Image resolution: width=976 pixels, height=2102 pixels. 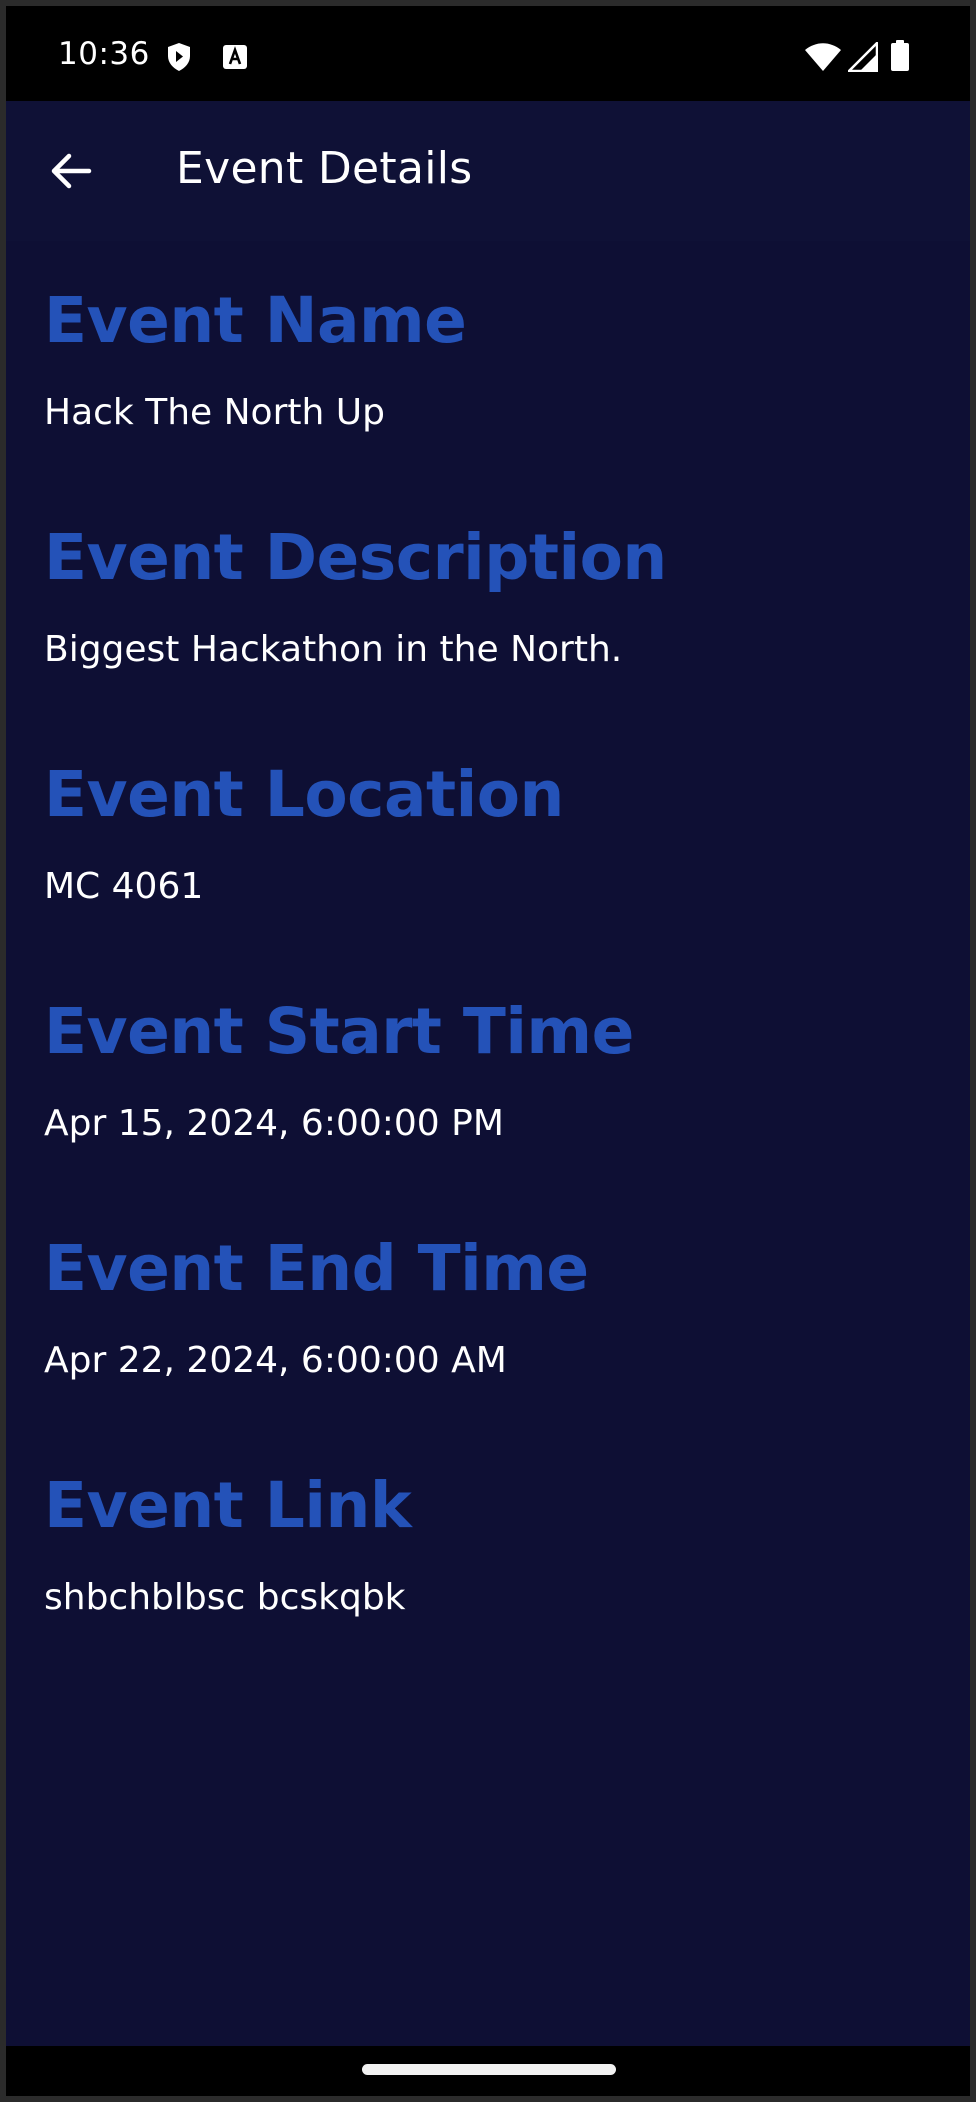 What do you see at coordinates (494, 1337) in the screenshot?
I see `event-end-time-section: Event End Time Apr 22, 2024, 6:00:00 AM` at bounding box center [494, 1337].